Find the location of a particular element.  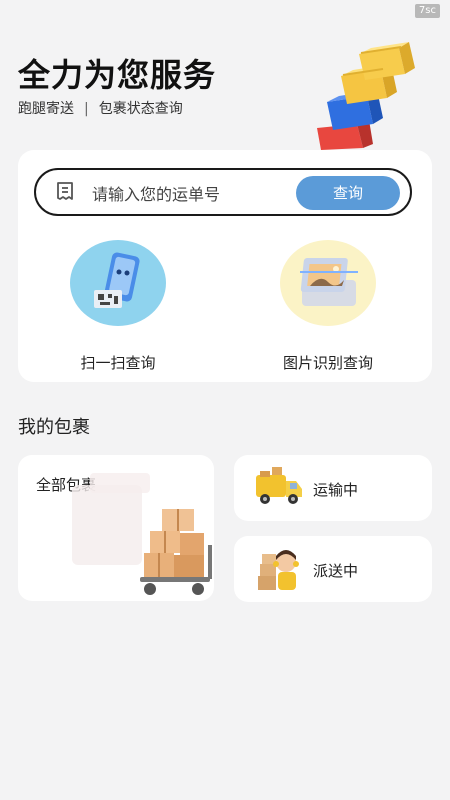

image-recognition-circle is located at coordinates (328, 283).